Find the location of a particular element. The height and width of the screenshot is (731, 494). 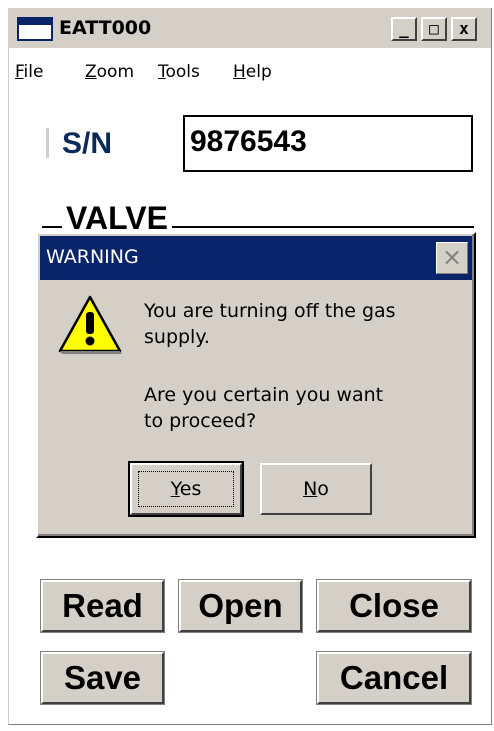

app-window-icon is located at coordinates (35, 29).